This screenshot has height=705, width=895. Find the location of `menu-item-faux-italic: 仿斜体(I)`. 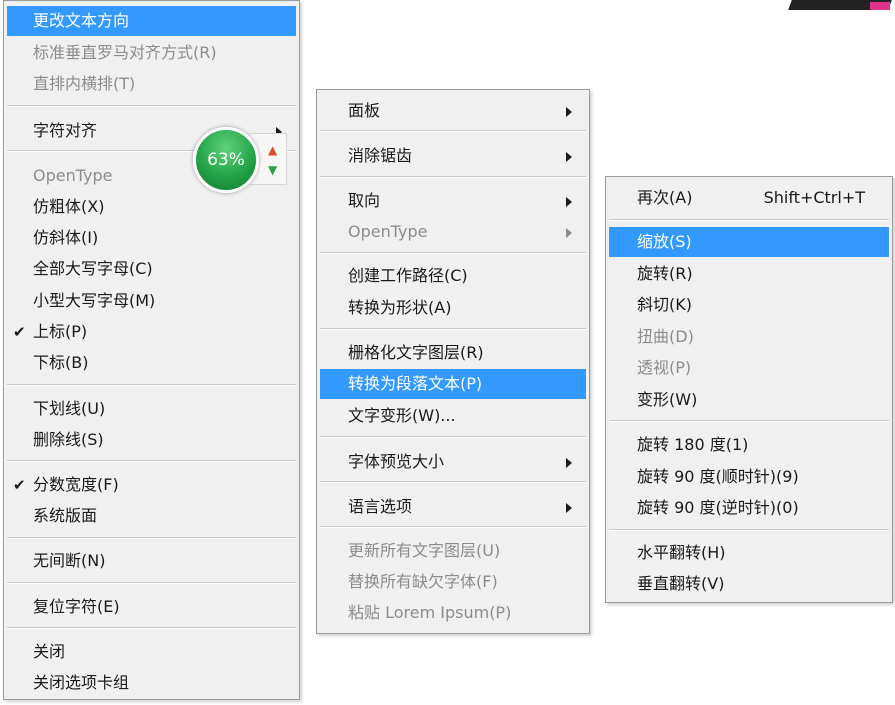

menu-item-faux-italic: 仿斜体(I) is located at coordinates (151, 238).